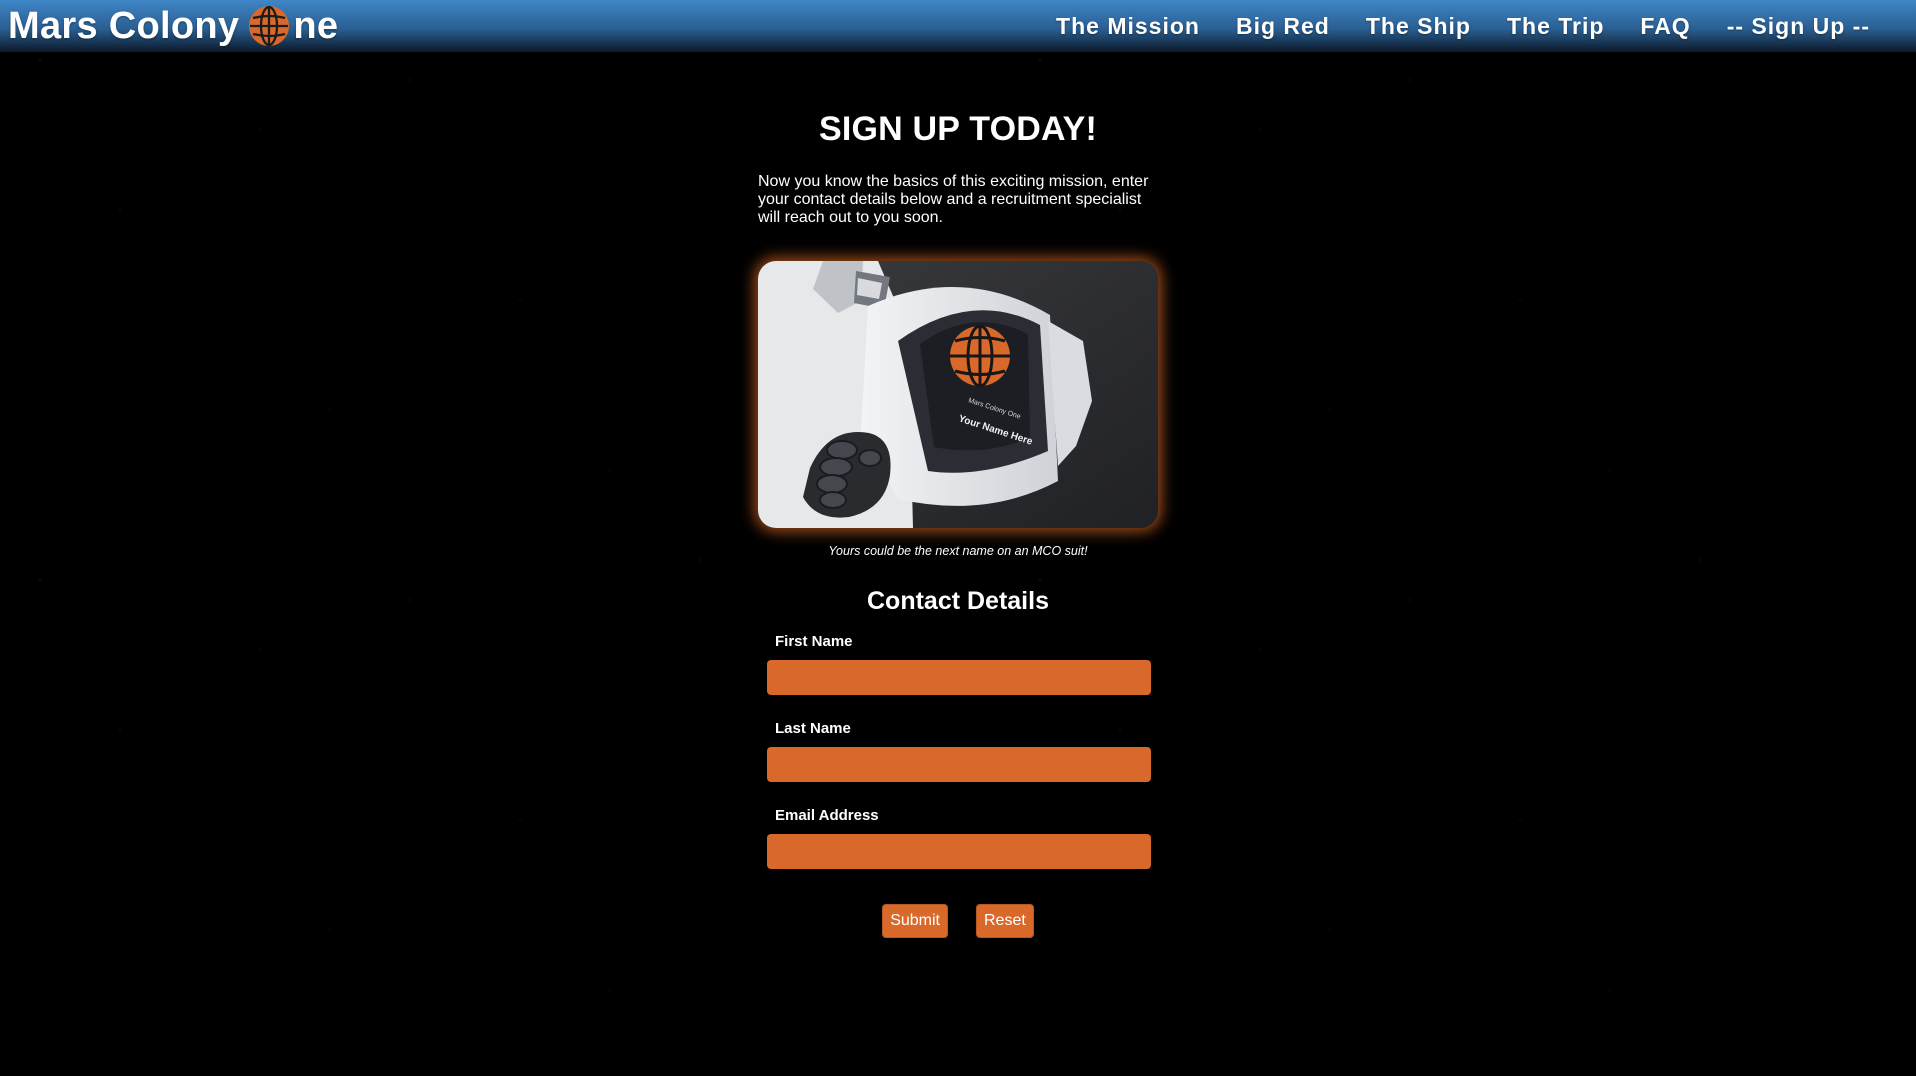  What do you see at coordinates (958, 129) in the screenshot?
I see `page-title: SIGN UP TODAY!` at bounding box center [958, 129].